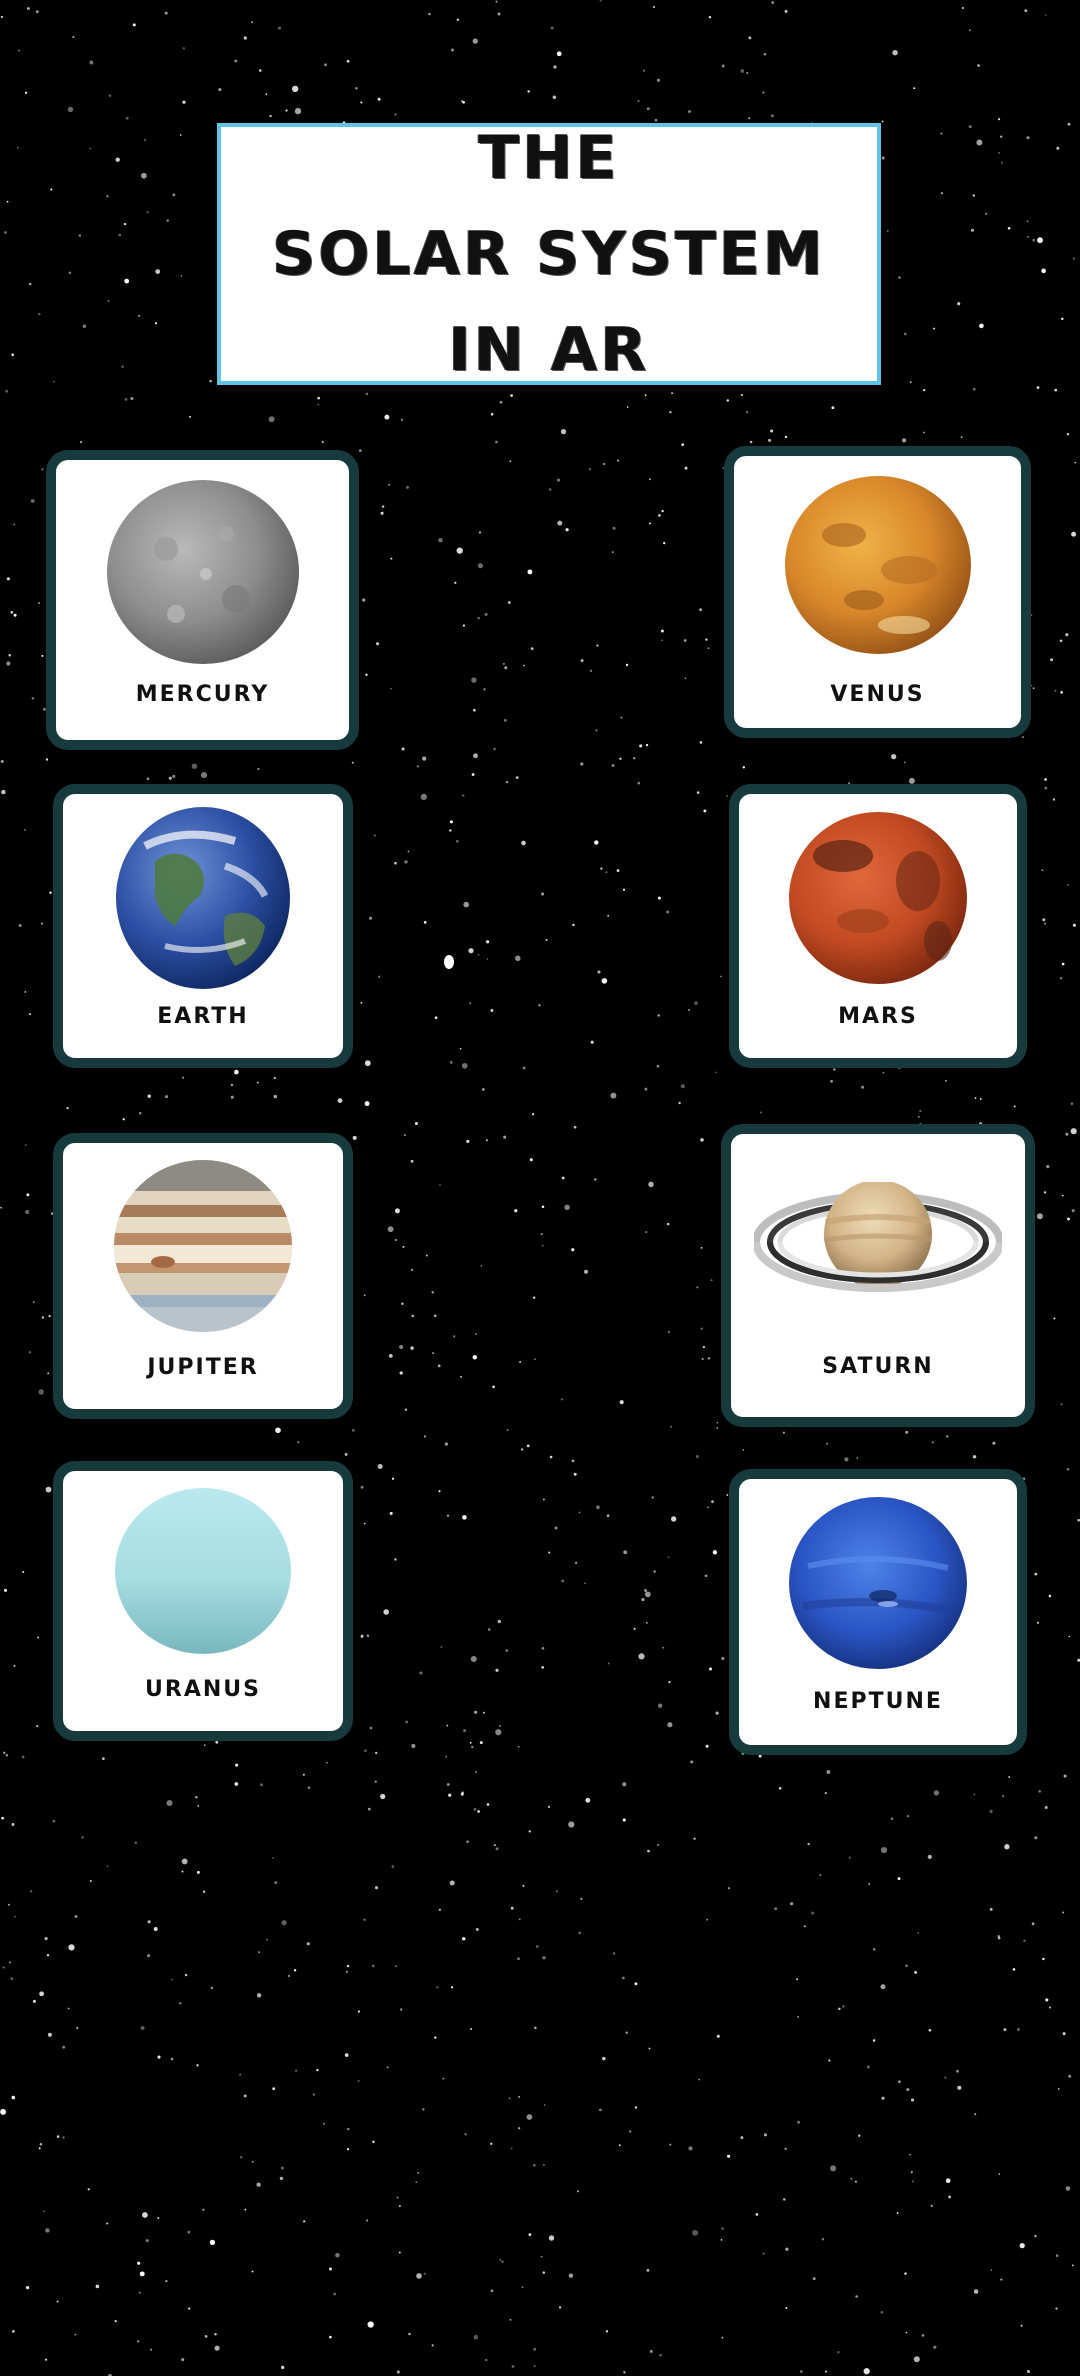 The height and width of the screenshot is (2376, 1080). What do you see at coordinates (202, 600) in the screenshot?
I see `planet-card-mercury: MERCURY` at bounding box center [202, 600].